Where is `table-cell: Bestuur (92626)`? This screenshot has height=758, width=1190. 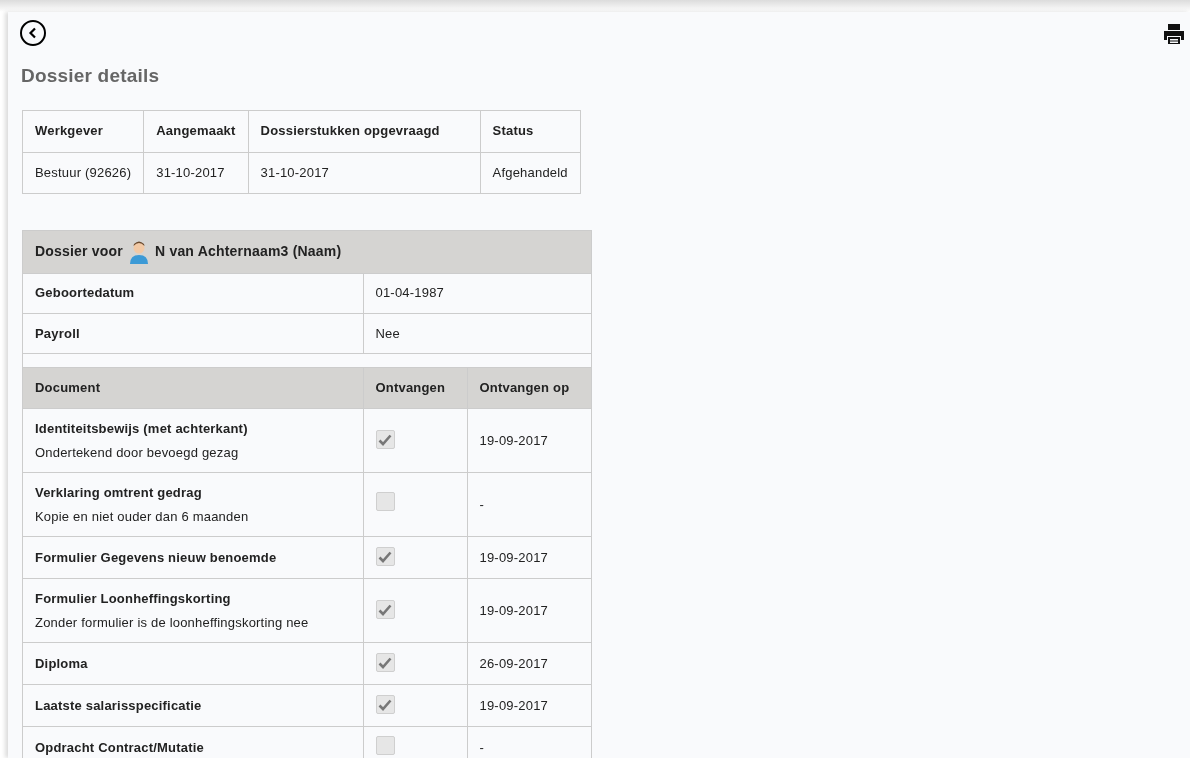
table-cell: Bestuur (92626) is located at coordinates (83, 172).